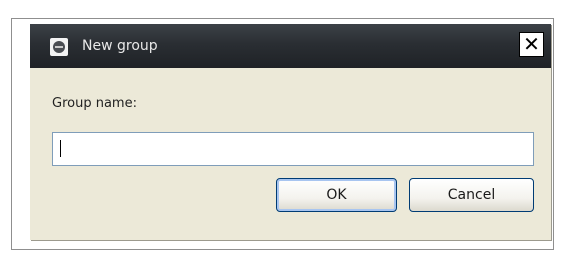 This screenshot has height=259, width=566. What do you see at coordinates (120, 46) in the screenshot?
I see `dialog-title: New group` at bounding box center [120, 46].